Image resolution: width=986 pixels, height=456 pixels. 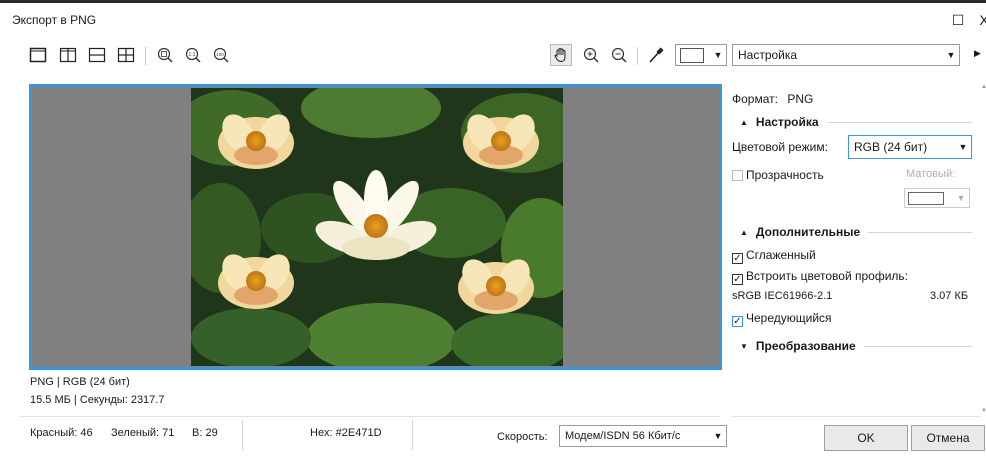 I want to click on transparency-label: Прозрачность, so click(x=785, y=175).